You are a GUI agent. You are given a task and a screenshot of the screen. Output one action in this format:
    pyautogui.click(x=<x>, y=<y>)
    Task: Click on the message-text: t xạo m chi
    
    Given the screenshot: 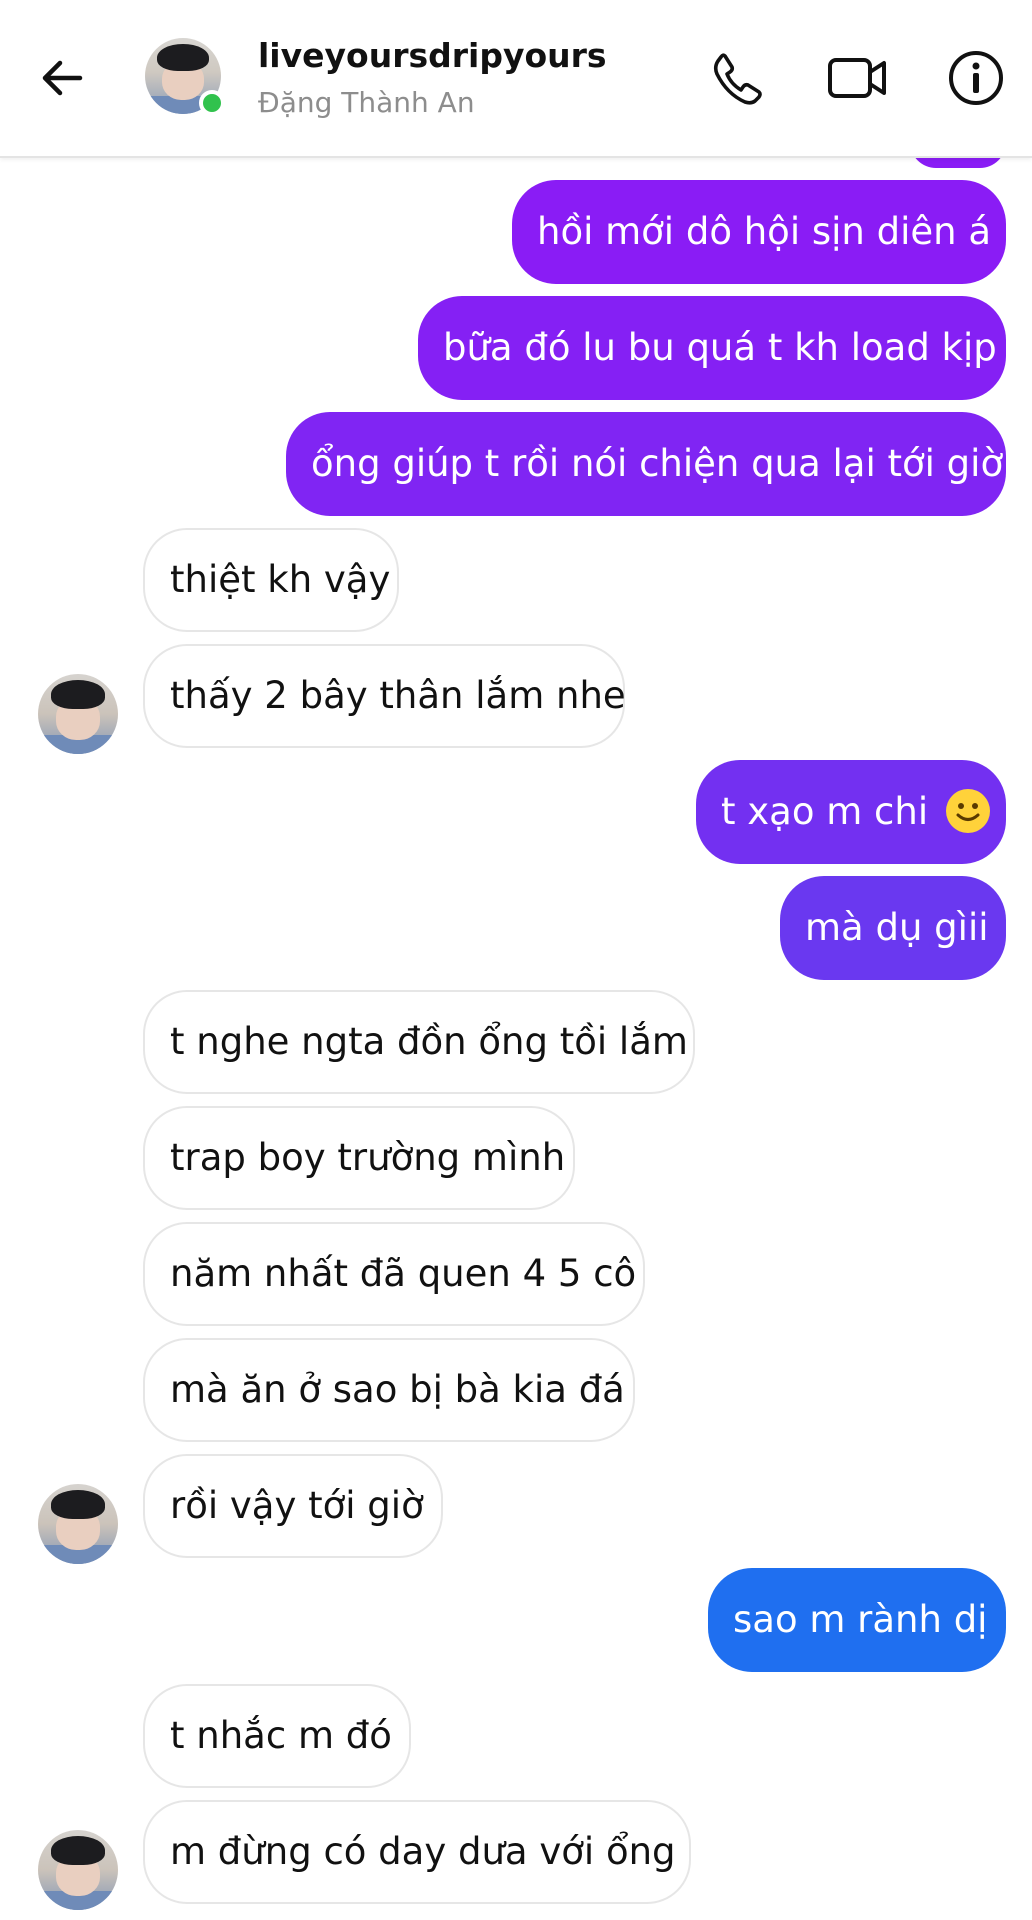 What is the action you would take?
    pyautogui.click(x=825, y=811)
    